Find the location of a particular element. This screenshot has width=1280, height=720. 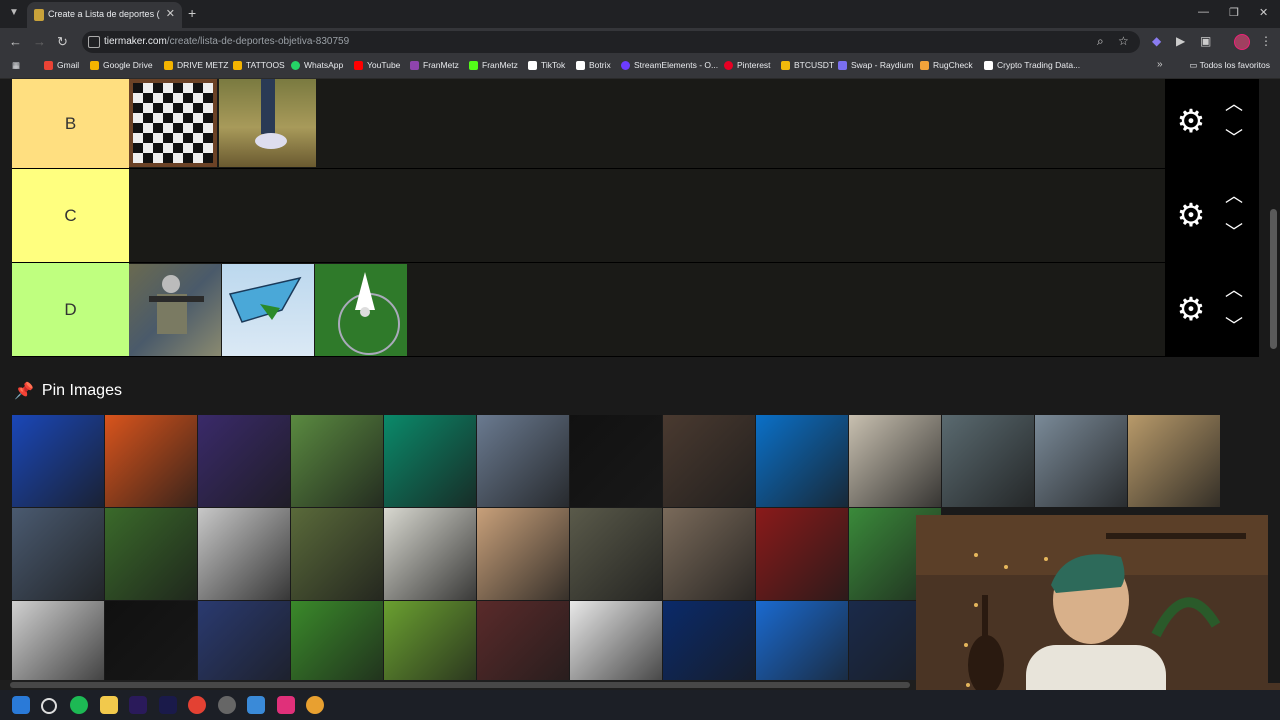

bookmark-tiktok: TikTok is located at coordinates (546, 65).